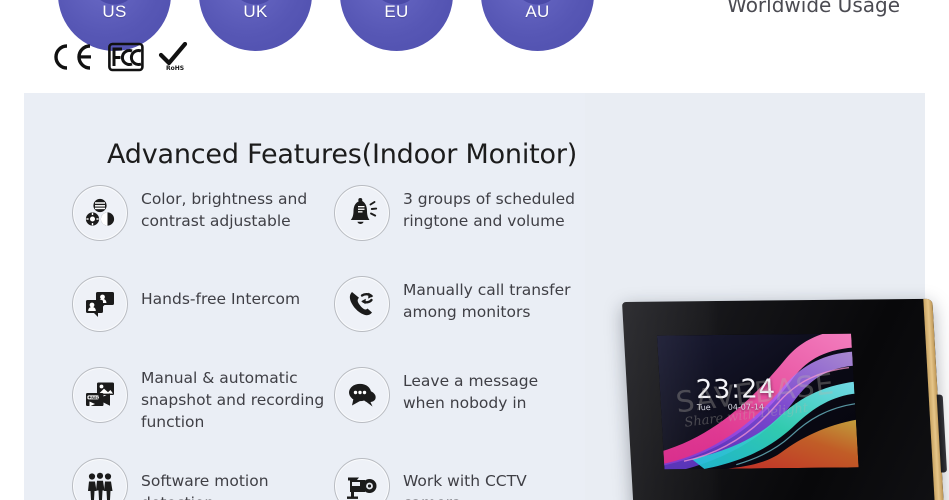 This screenshot has width=949, height=500. Describe the element at coordinates (126, 57) in the screenshot. I see `fcc-mark-icon` at that location.